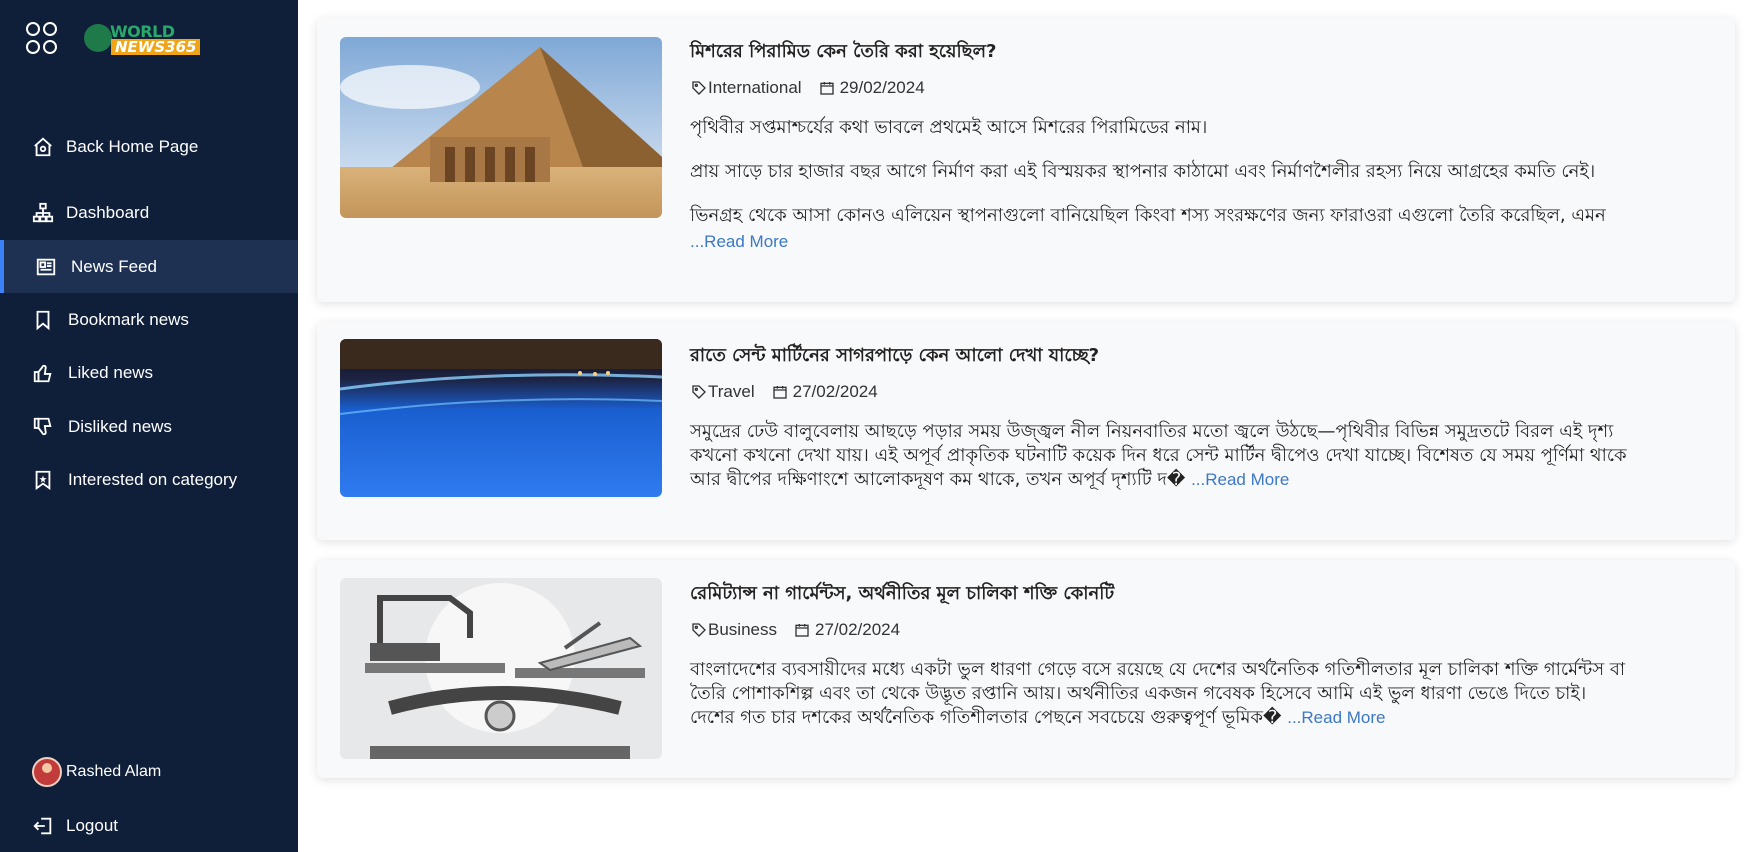 The image size is (1755, 852). Describe the element at coordinates (43, 147) in the screenshot. I see `home-icon` at that location.